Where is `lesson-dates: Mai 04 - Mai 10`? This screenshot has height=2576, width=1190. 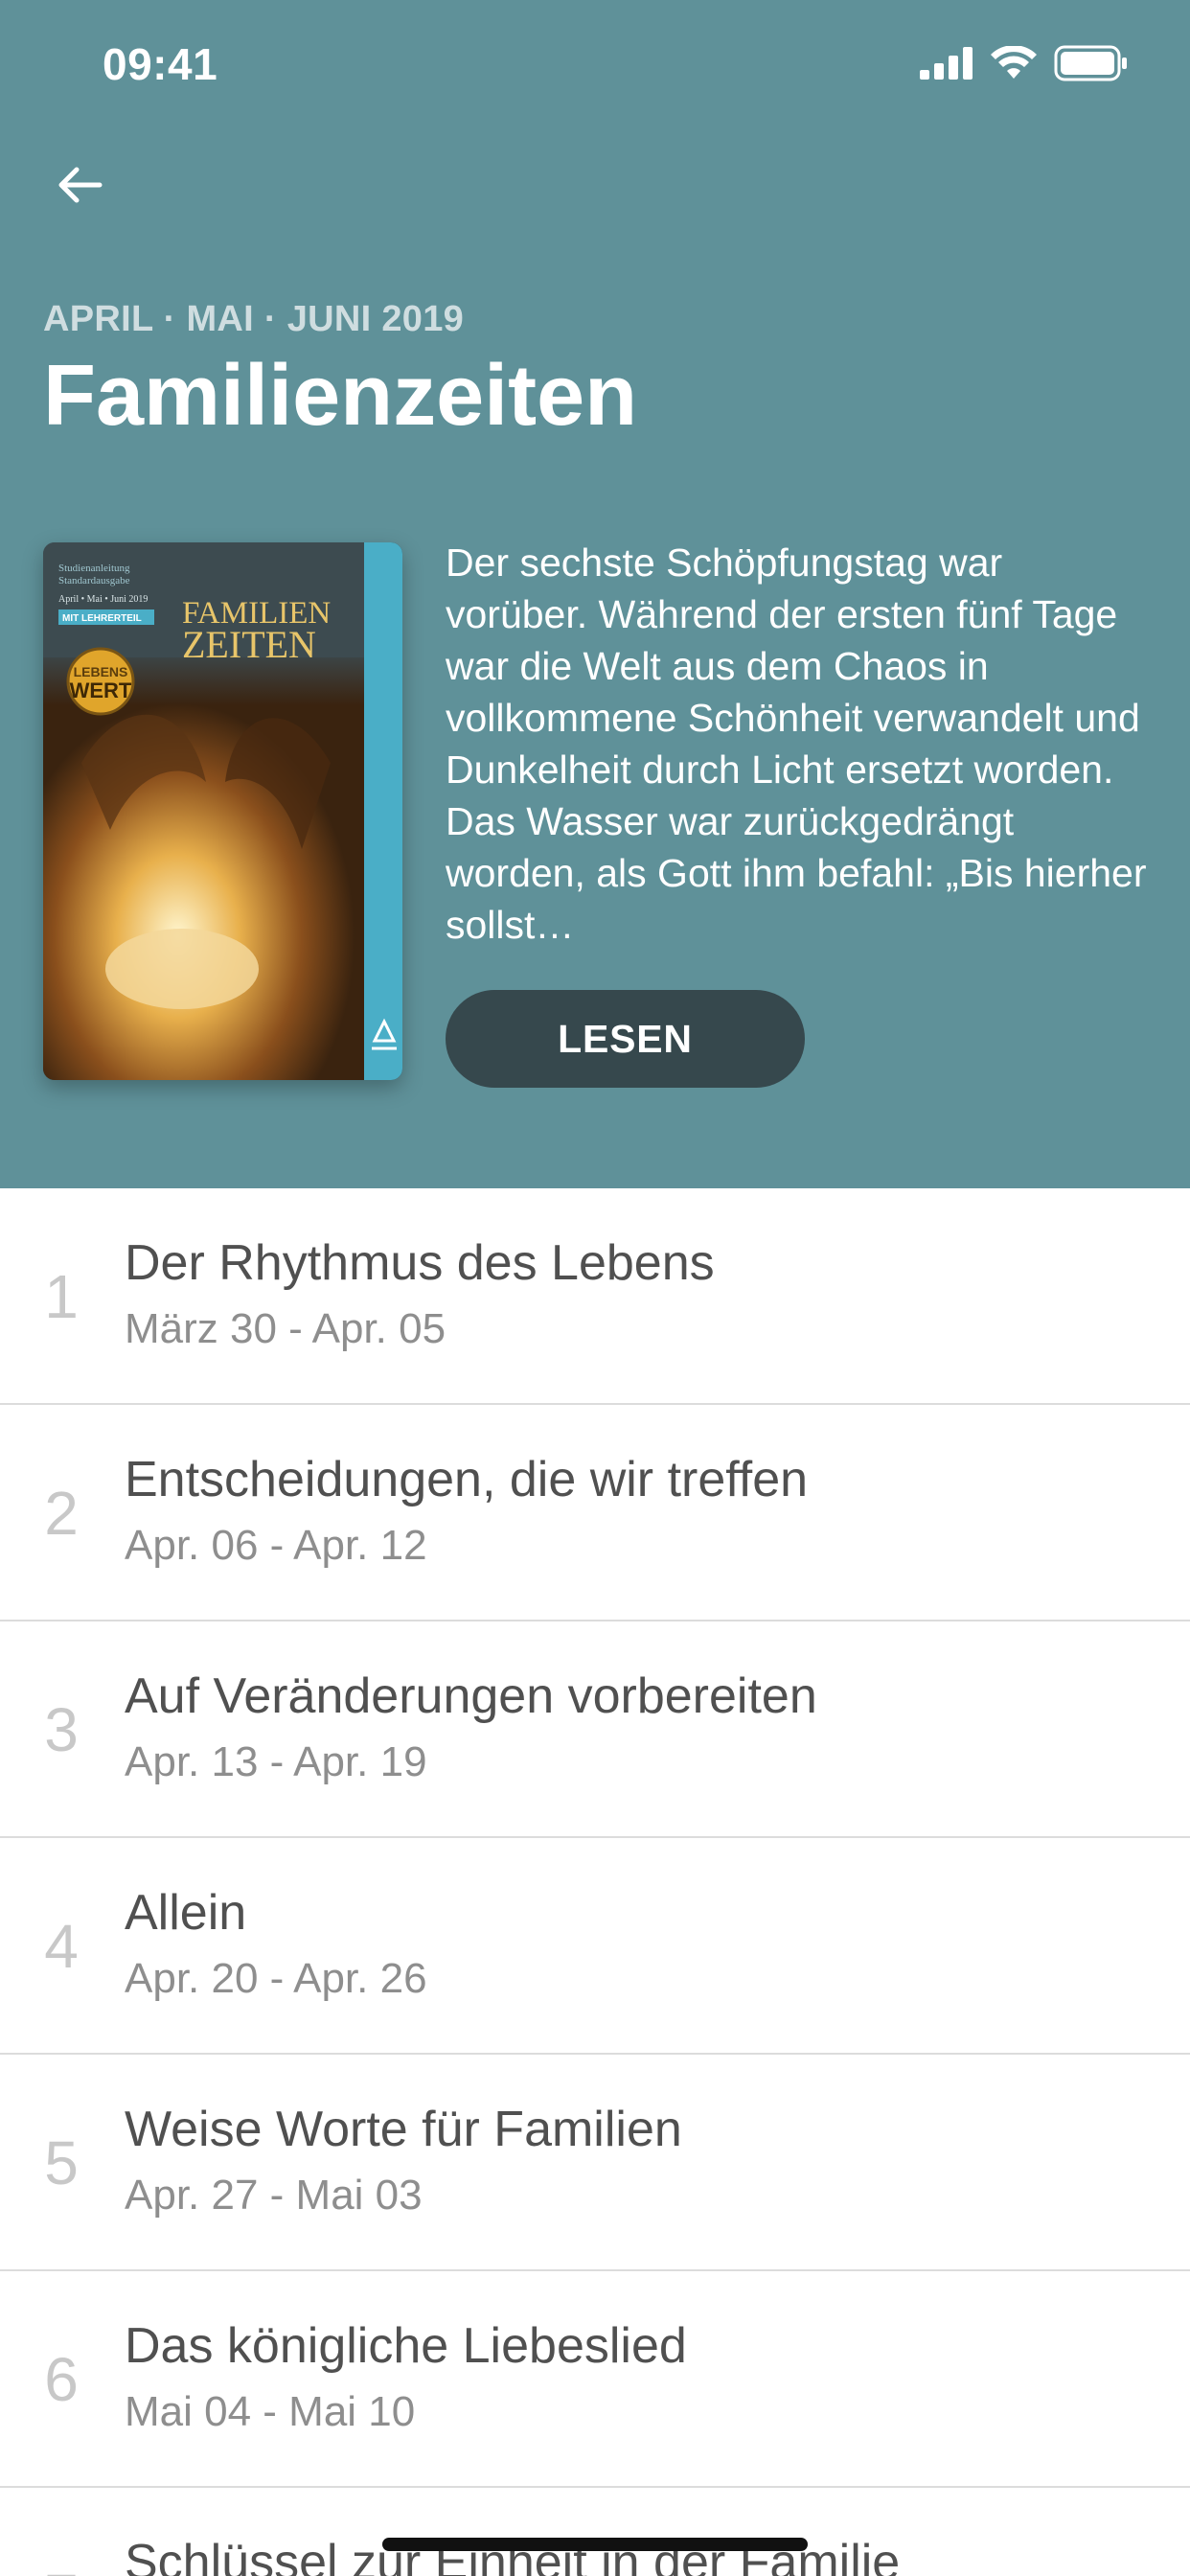
lesson-dates: Mai 04 - Mai 10 is located at coordinates (271, 2411).